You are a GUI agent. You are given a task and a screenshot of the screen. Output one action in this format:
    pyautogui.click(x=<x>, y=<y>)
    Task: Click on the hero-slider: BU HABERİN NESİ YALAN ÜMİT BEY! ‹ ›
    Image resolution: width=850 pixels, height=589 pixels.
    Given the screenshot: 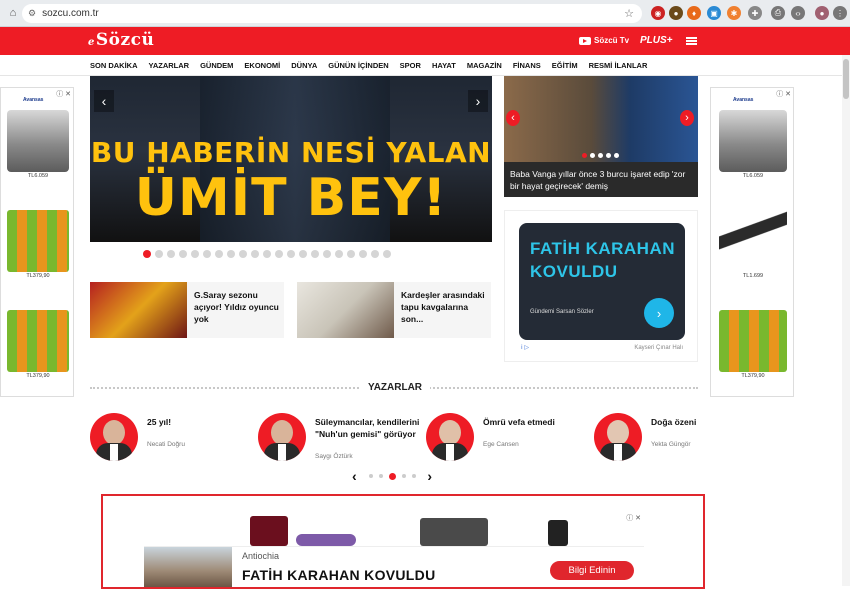 What is the action you would take?
    pyautogui.click(x=291, y=159)
    